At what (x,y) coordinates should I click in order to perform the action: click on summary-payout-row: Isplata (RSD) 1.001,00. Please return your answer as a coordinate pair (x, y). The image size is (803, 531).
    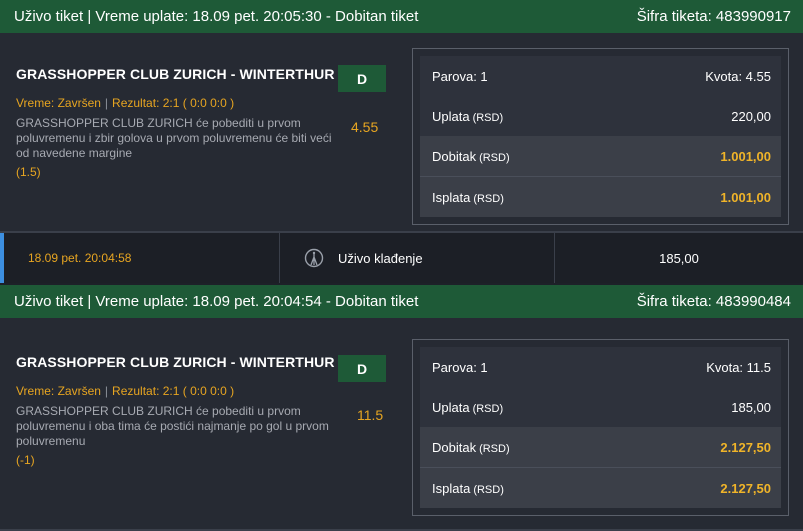
    Looking at the image, I should click on (600, 197).